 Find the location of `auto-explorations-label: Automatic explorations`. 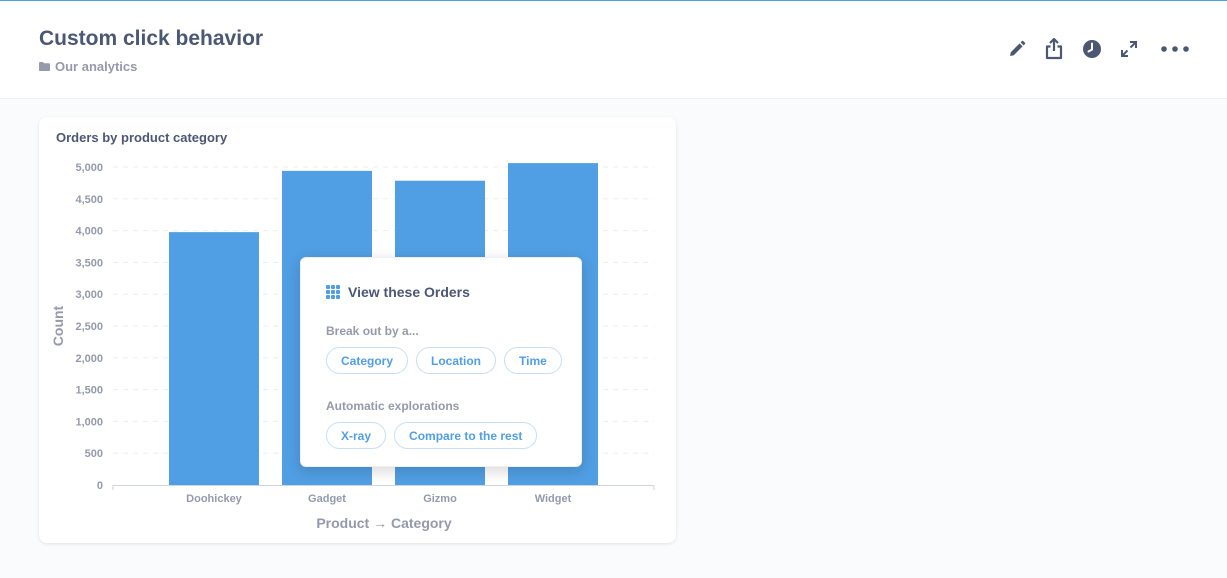

auto-explorations-label: Automatic explorations is located at coordinates (393, 406).